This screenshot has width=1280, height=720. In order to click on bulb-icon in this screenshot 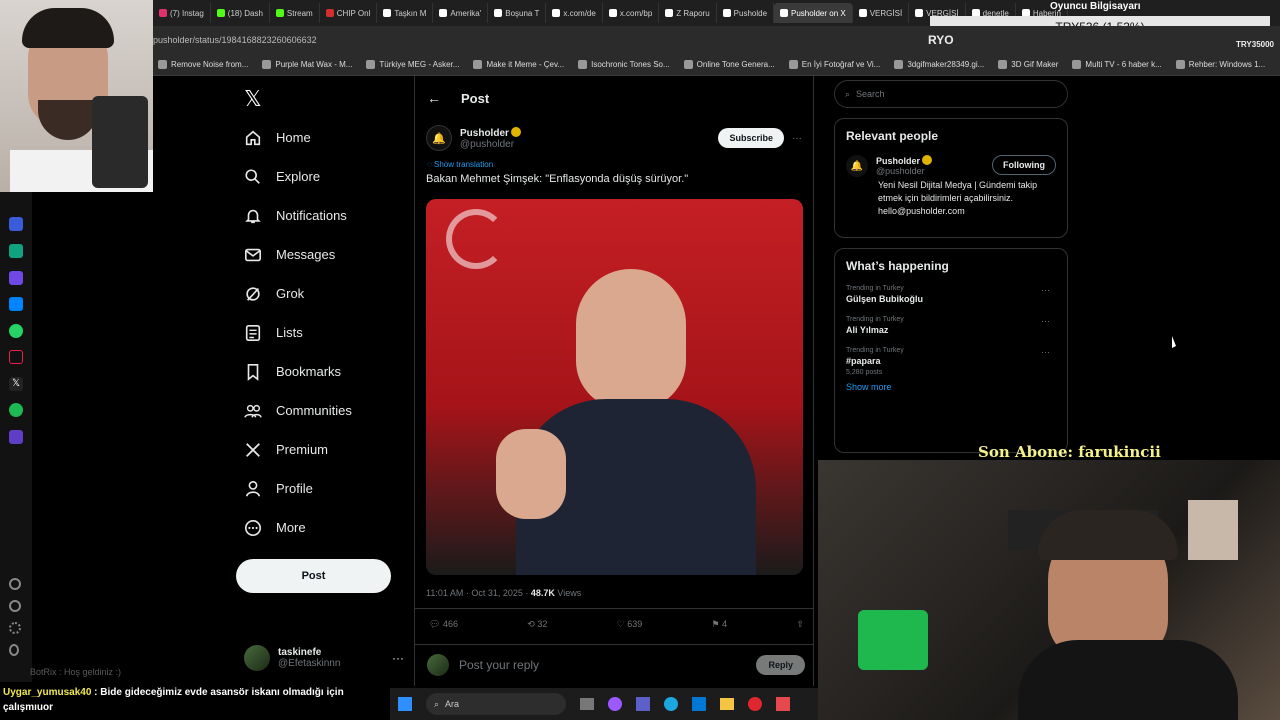, I will do `click(14, 650)`.